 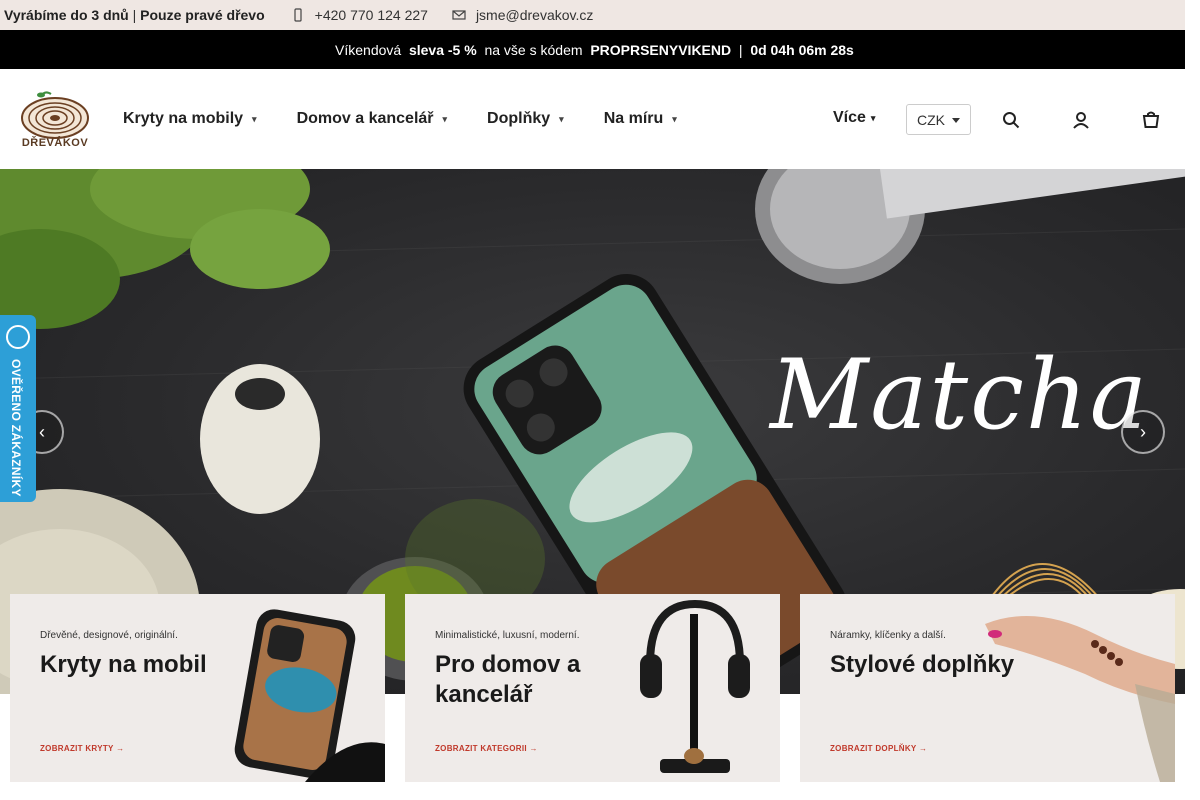 What do you see at coordinates (888, 635) in the screenshot?
I see `card-subtitle: Náramky, klíčenky a další.` at bounding box center [888, 635].